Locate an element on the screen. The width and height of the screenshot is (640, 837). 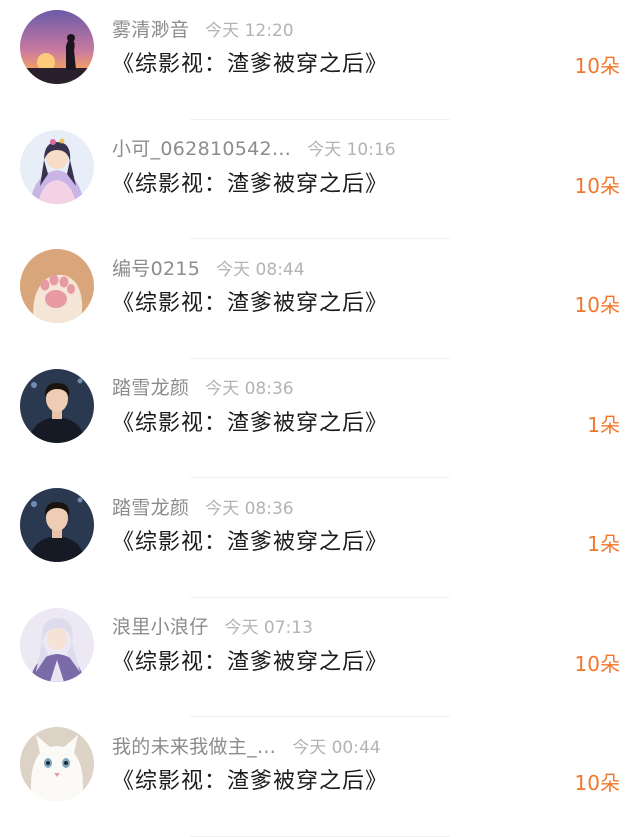
sunset-silhouette-avatar-icon is located at coordinates (57, 47).